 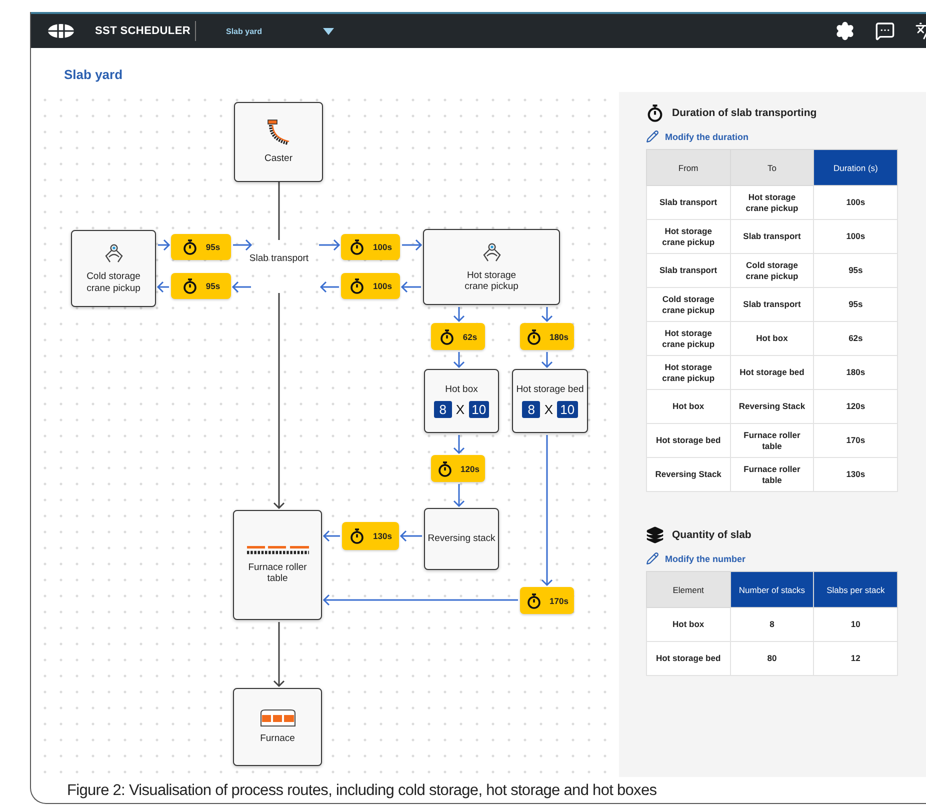 I want to click on table-cell: 170s, so click(x=856, y=441).